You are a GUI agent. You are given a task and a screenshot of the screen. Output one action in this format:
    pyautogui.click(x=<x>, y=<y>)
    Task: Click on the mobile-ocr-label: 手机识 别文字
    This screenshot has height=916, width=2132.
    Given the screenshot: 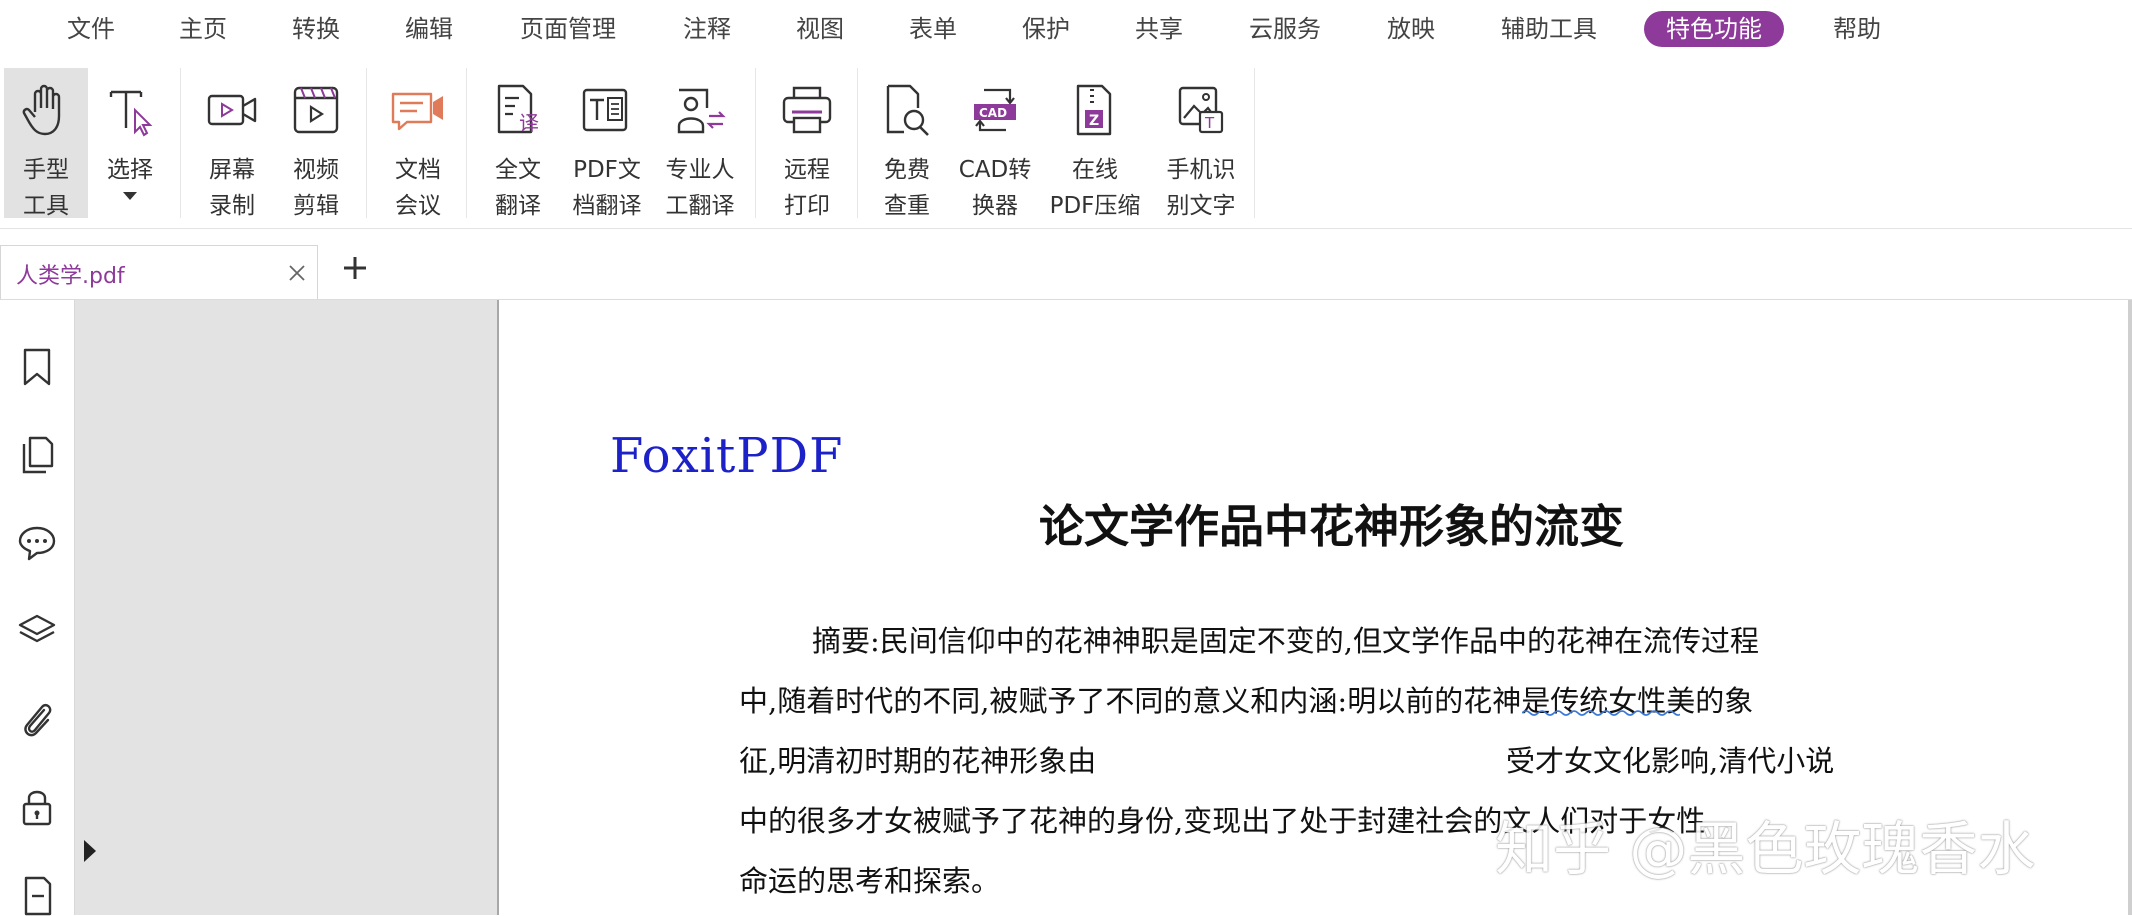 What is the action you would take?
    pyautogui.click(x=1201, y=188)
    